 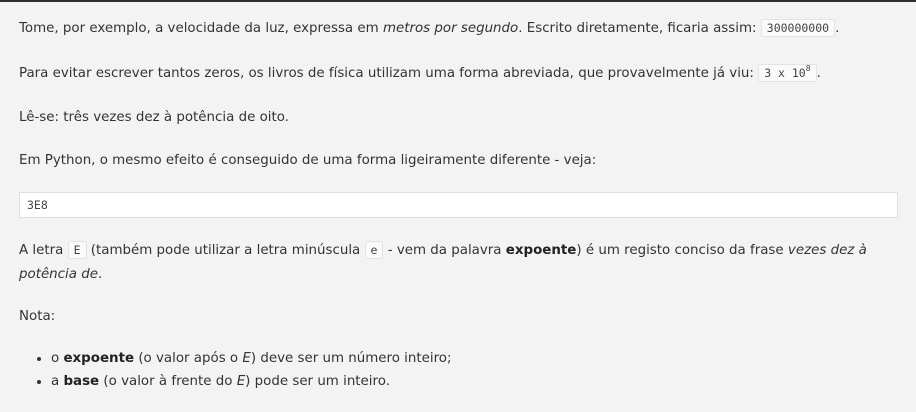 I want to click on paragraph-note: Nota:, so click(x=37, y=316).